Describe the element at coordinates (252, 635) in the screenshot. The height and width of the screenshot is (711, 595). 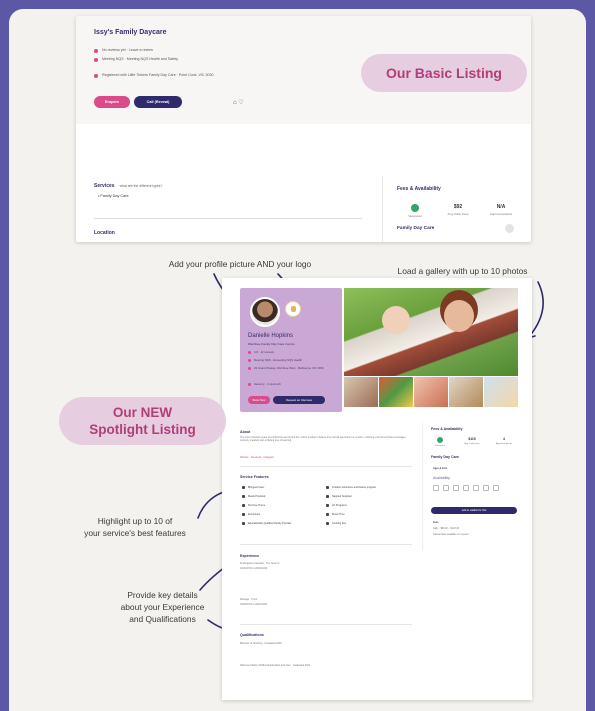
I see `qualifications-heading: Qualifications` at that location.